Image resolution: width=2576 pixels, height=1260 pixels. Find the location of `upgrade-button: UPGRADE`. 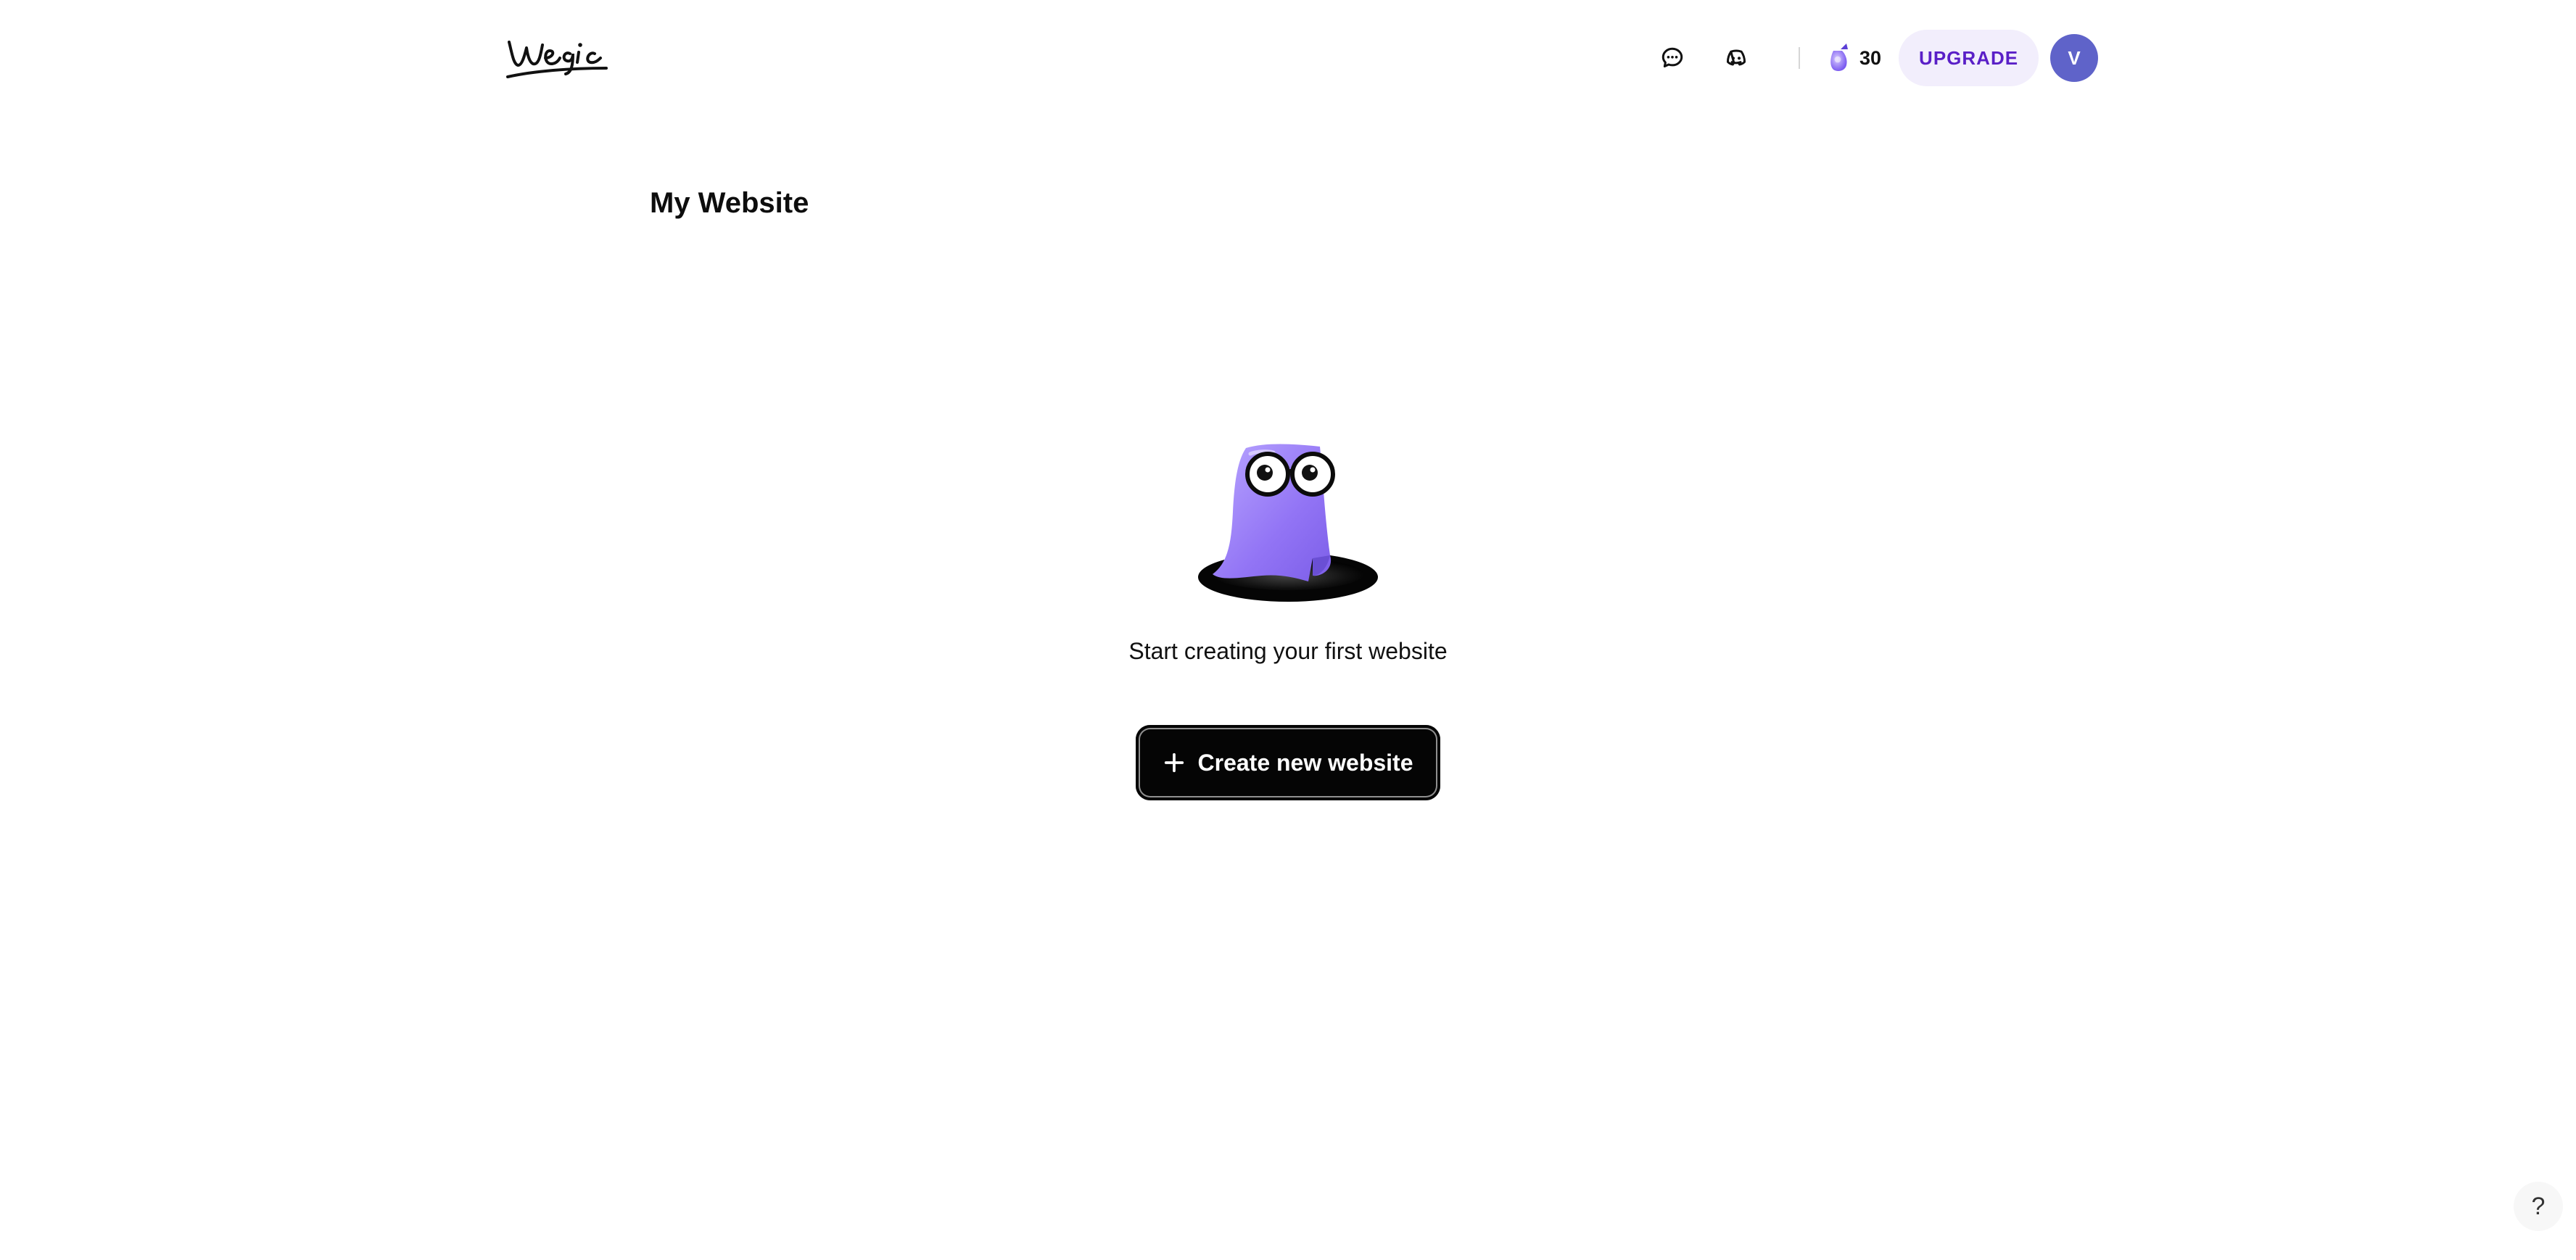

upgrade-button: UPGRADE is located at coordinates (1969, 58).